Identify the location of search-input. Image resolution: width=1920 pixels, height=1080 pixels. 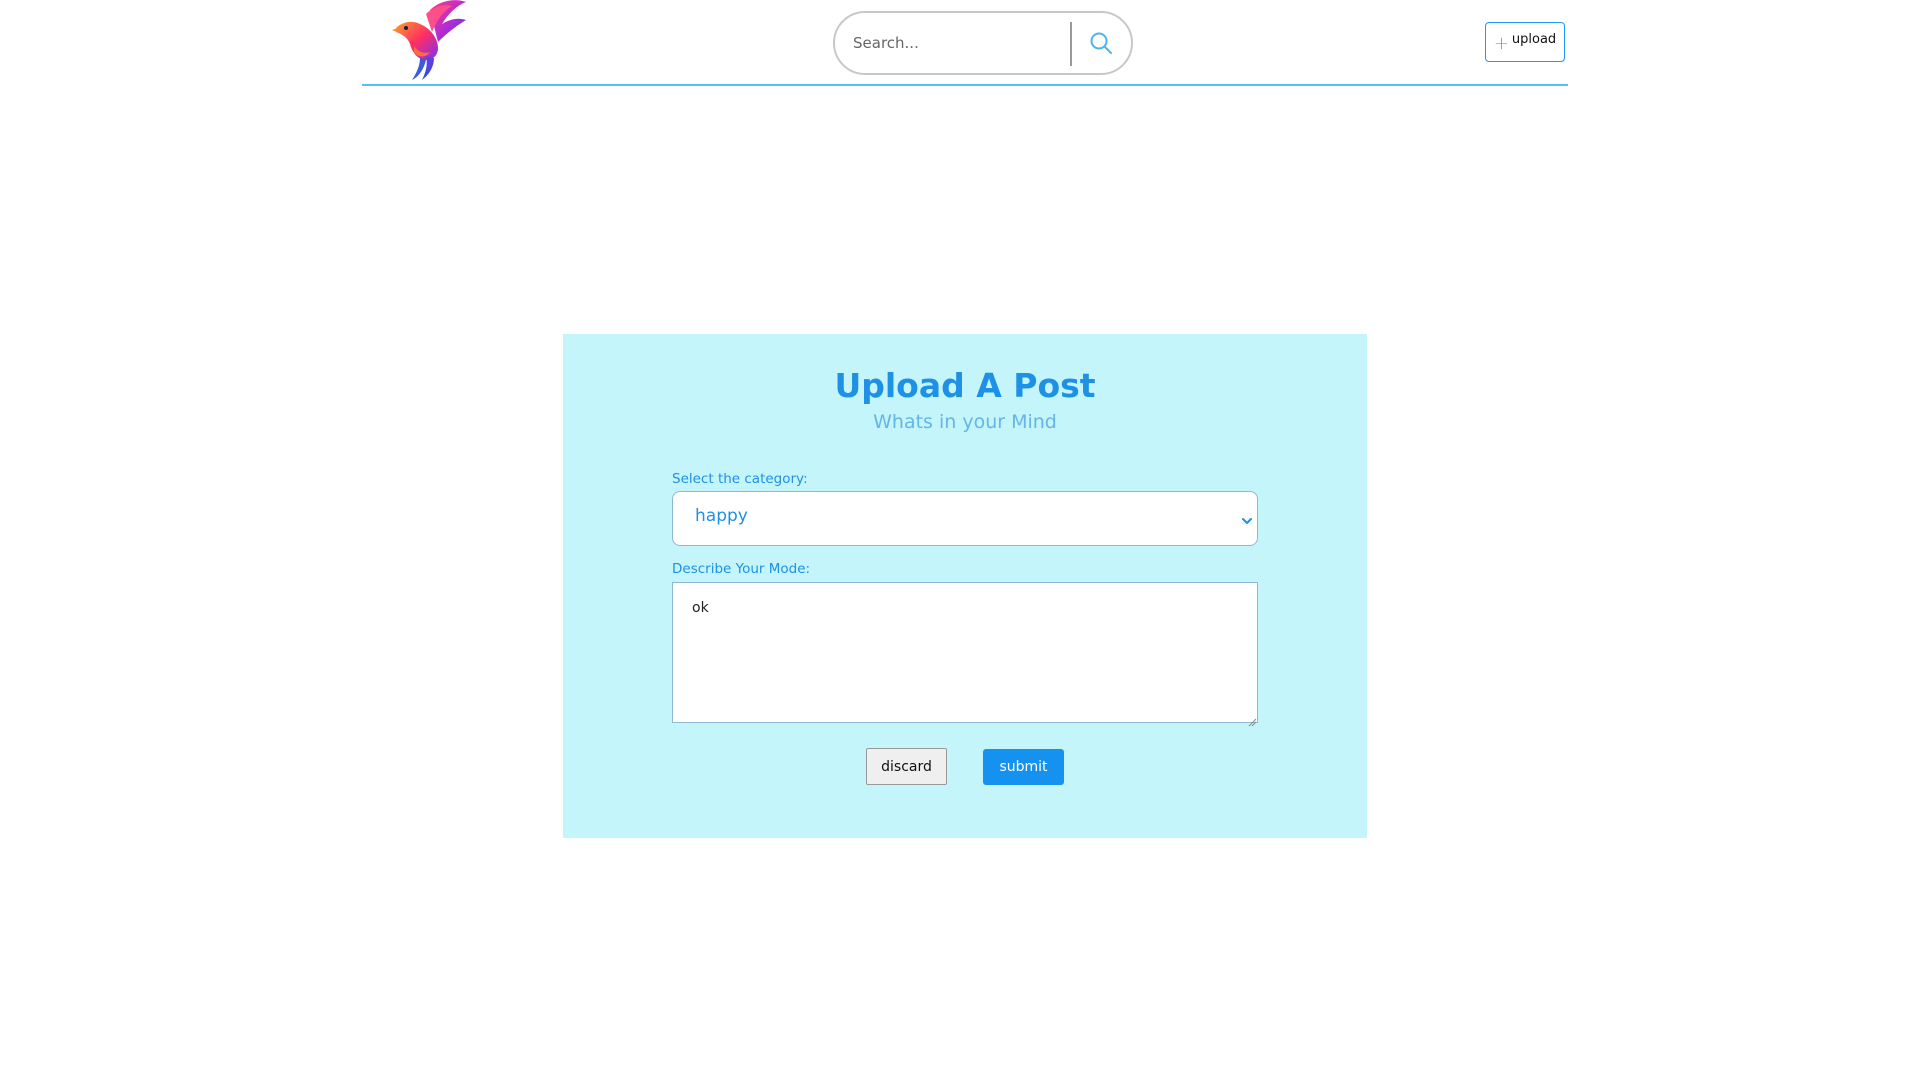
(963, 43).